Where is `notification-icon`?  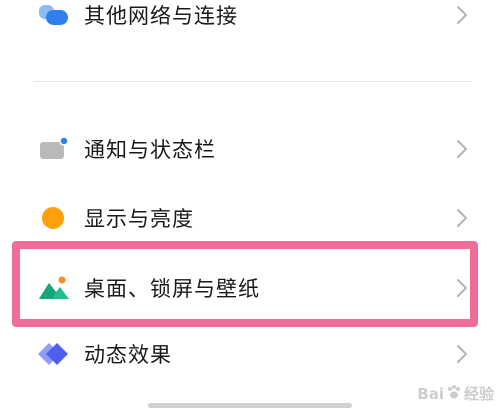
notification-icon is located at coordinates (54, 149).